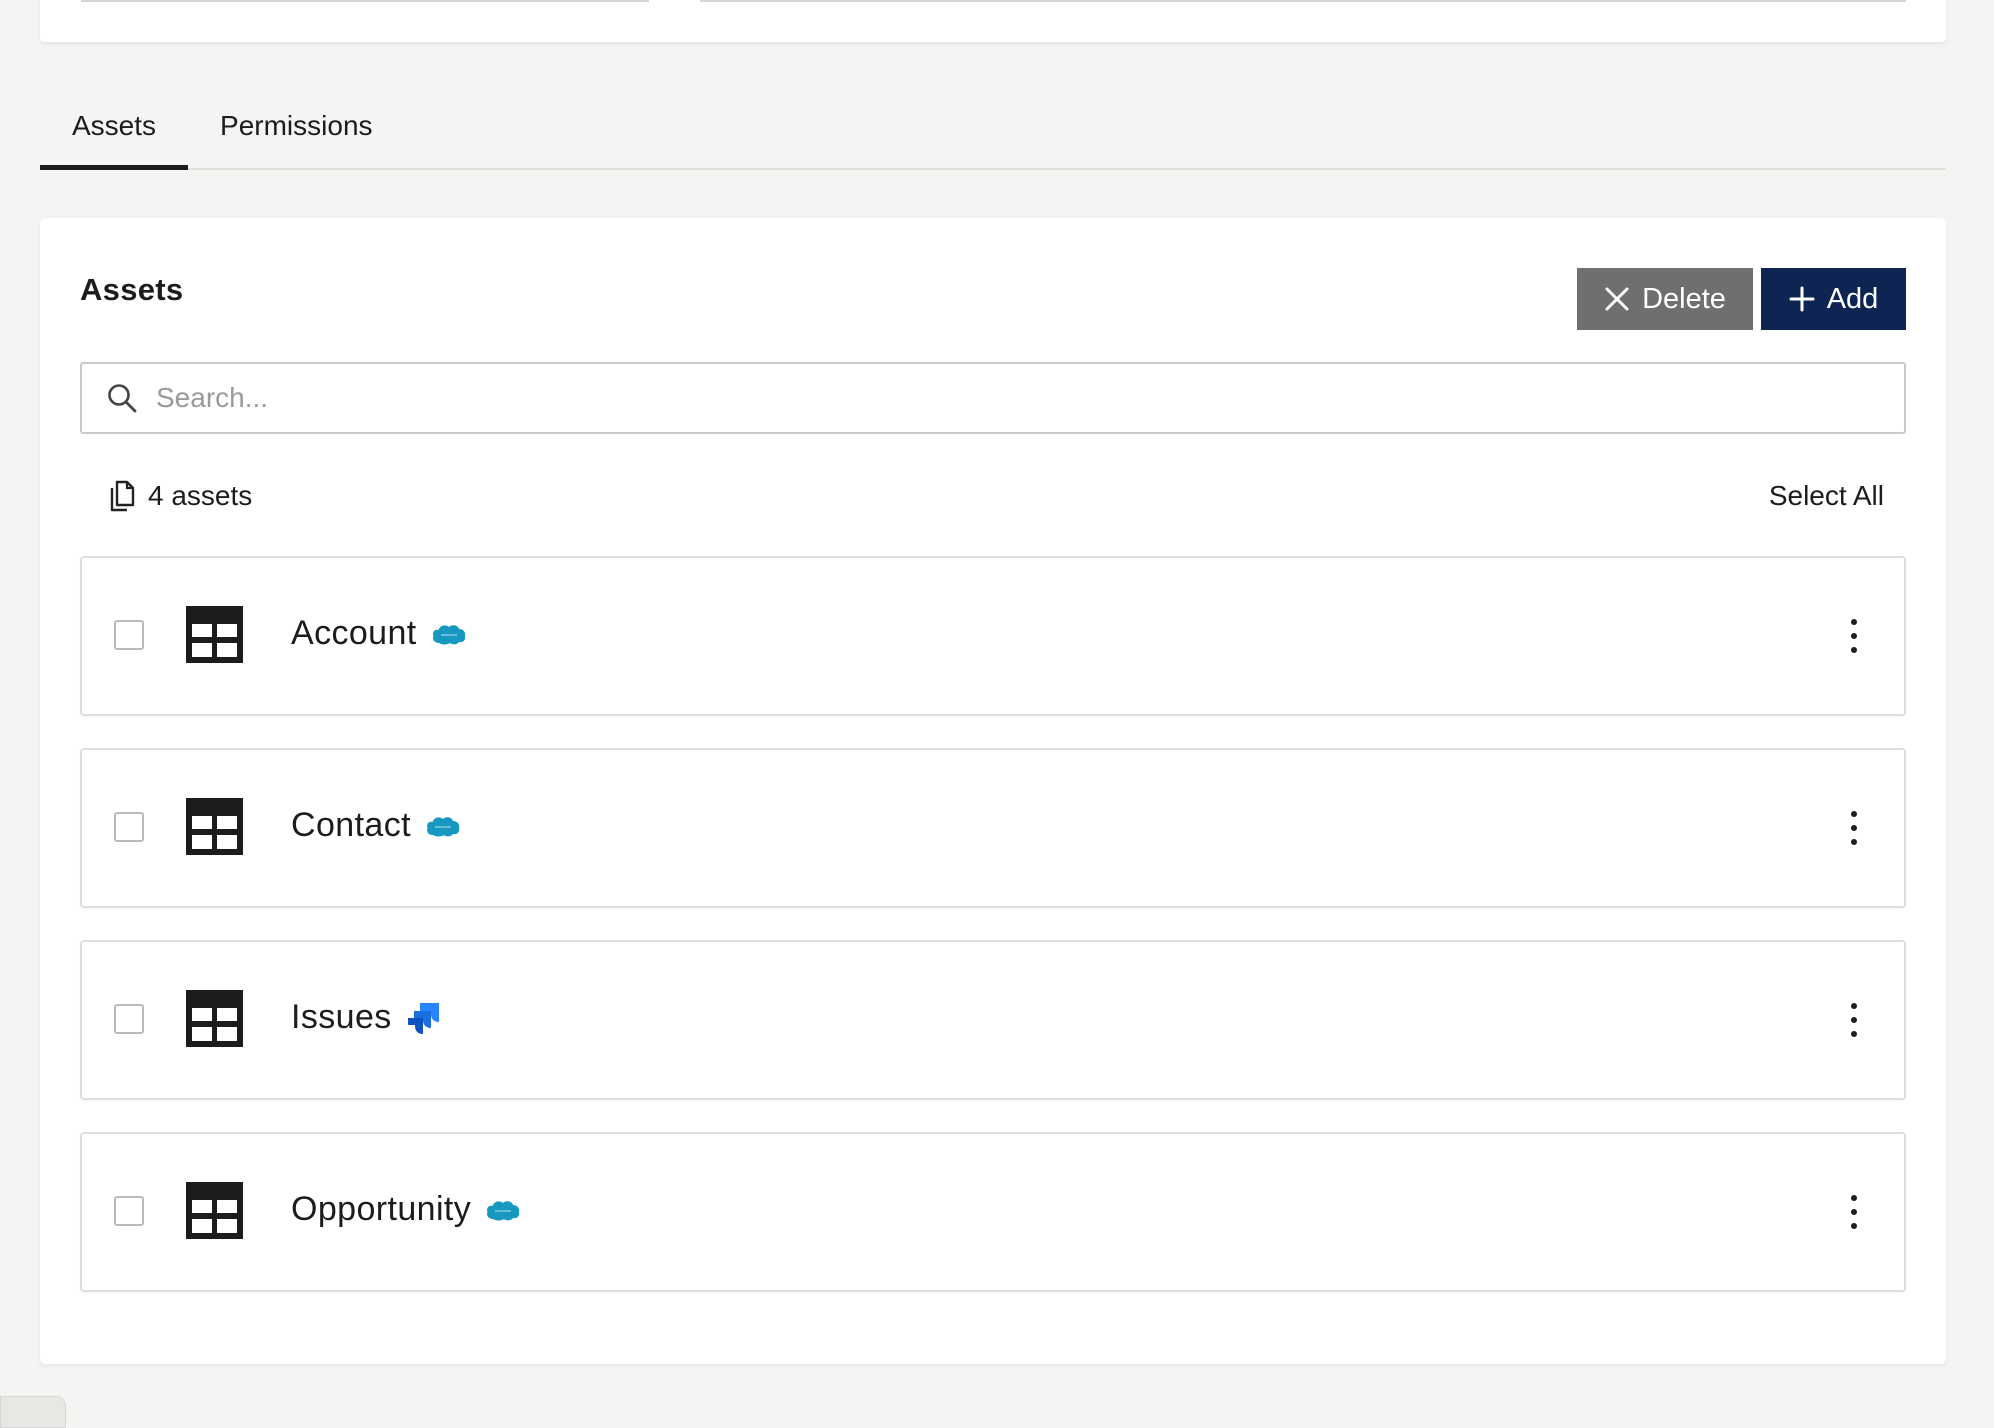 This screenshot has height=1428, width=1994. What do you see at coordinates (33, 1412) in the screenshot?
I see `corner-tab` at bounding box center [33, 1412].